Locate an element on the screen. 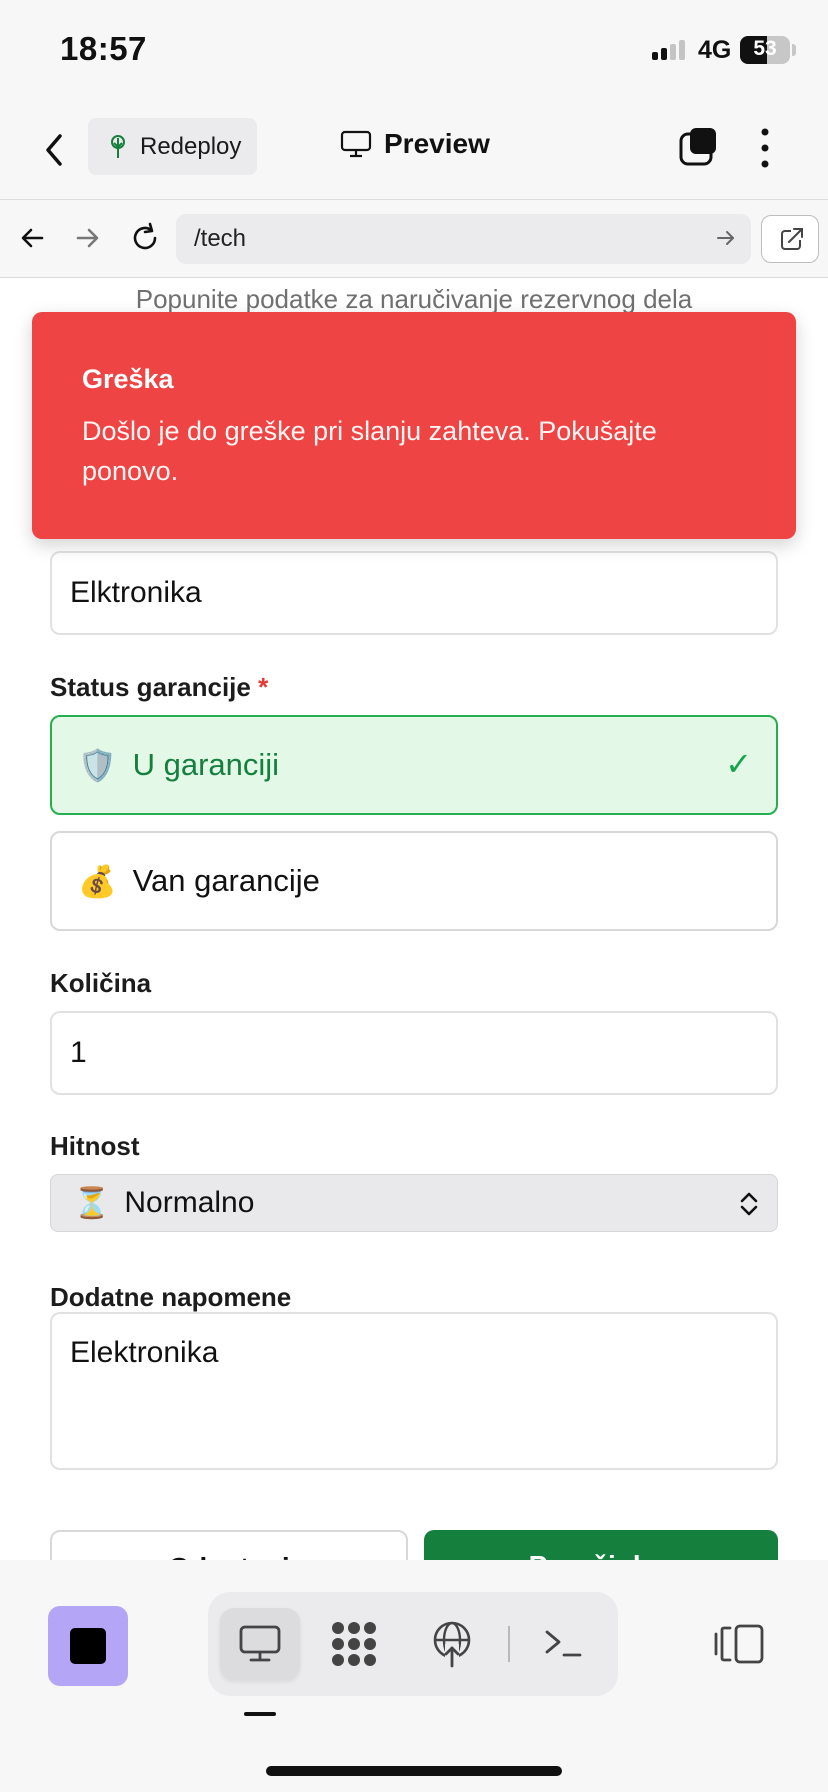 This screenshot has width=828, height=1792. stop-icon is located at coordinates (88, 1646).